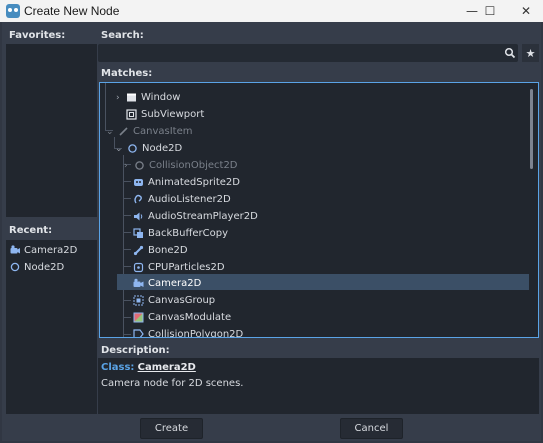 The height and width of the screenshot is (443, 543). Describe the element at coordinates (138, 216) in the screenshot. I see `speaker-icon` at that location.